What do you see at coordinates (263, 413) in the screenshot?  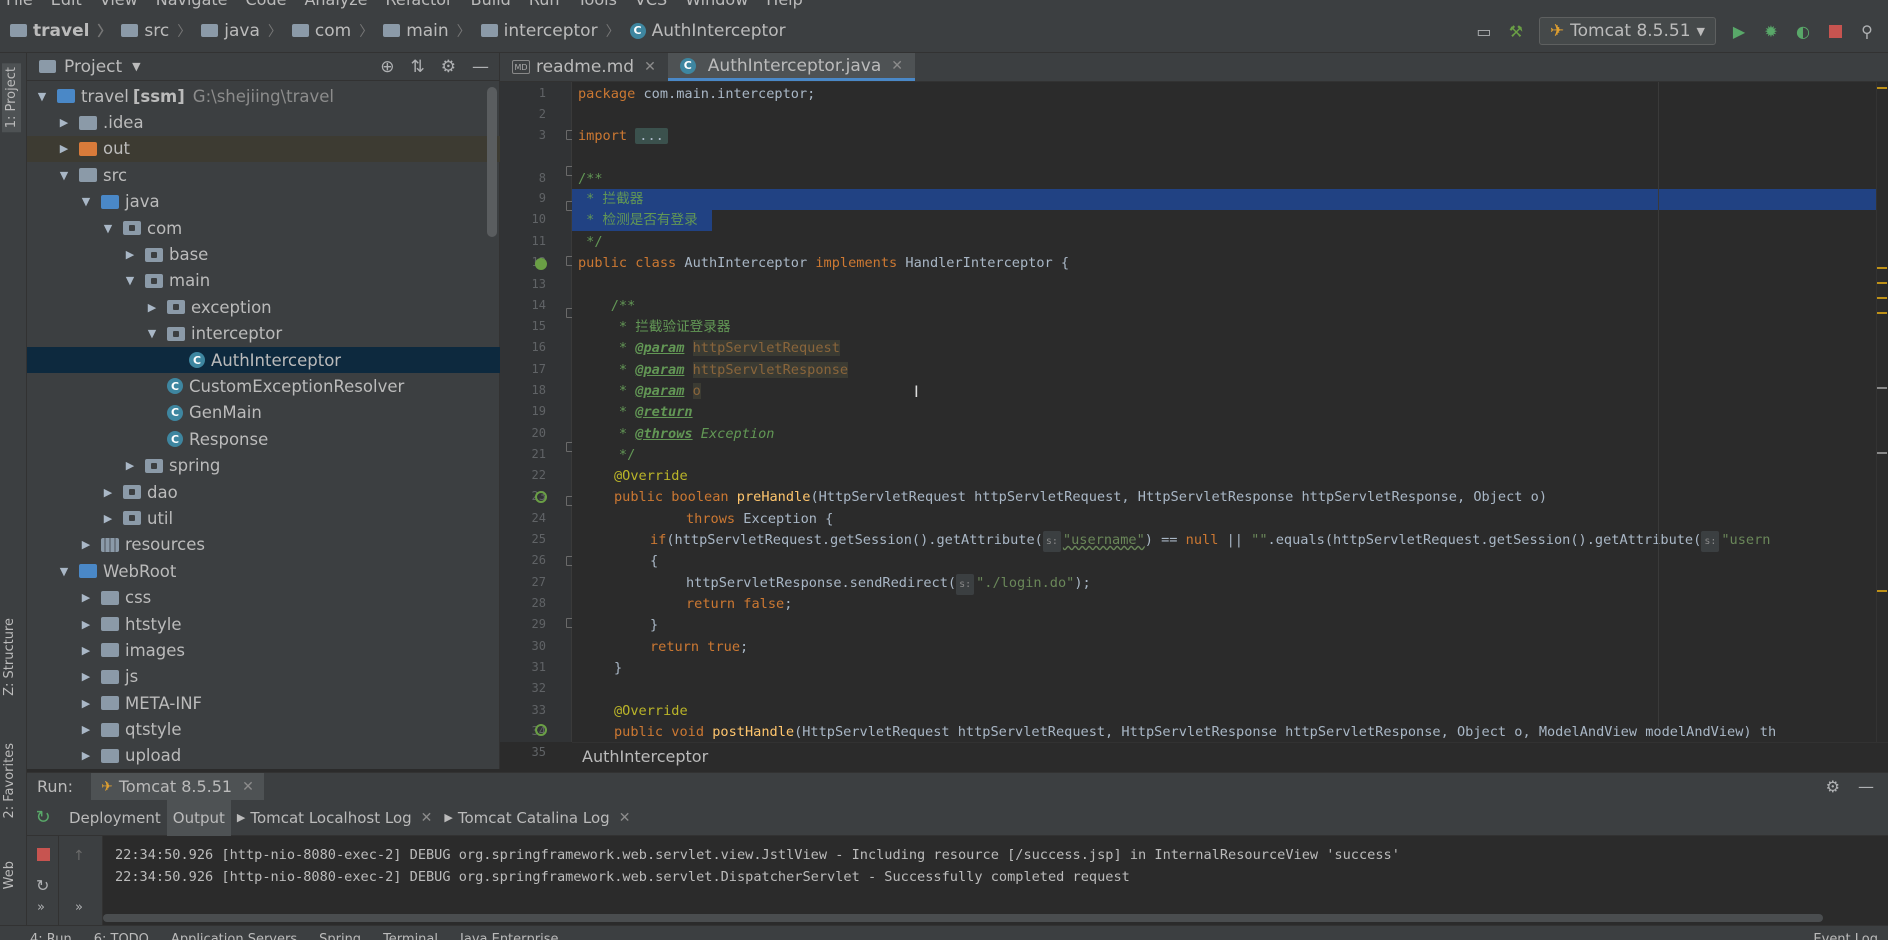 I see `tree-item-genmain: C GenMain` at bounding box center [263, 413].